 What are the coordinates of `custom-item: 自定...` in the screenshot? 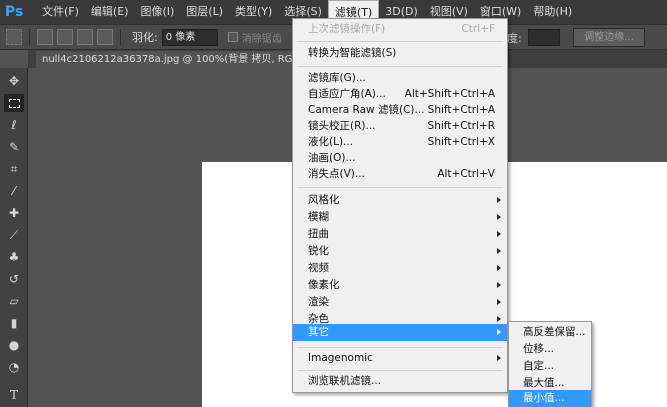 It's located at (550, 366).